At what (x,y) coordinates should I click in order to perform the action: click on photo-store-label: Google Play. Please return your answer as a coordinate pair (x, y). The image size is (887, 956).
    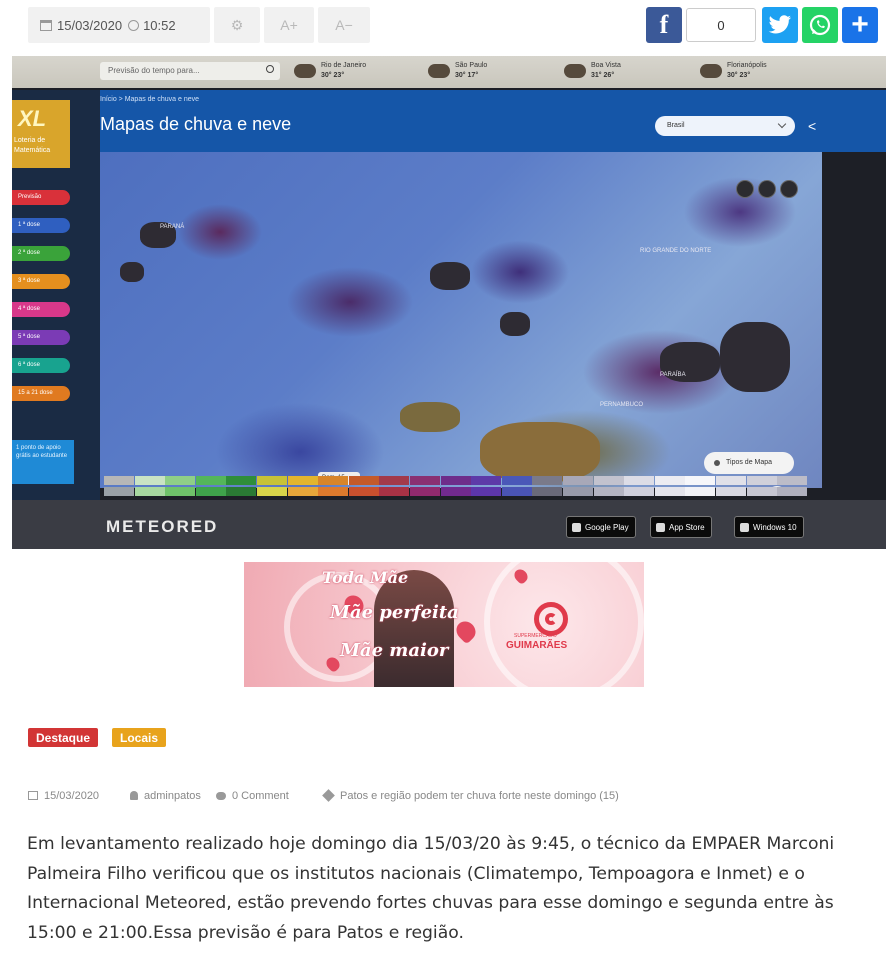
    Looking at the image, I should click on (607, 527).